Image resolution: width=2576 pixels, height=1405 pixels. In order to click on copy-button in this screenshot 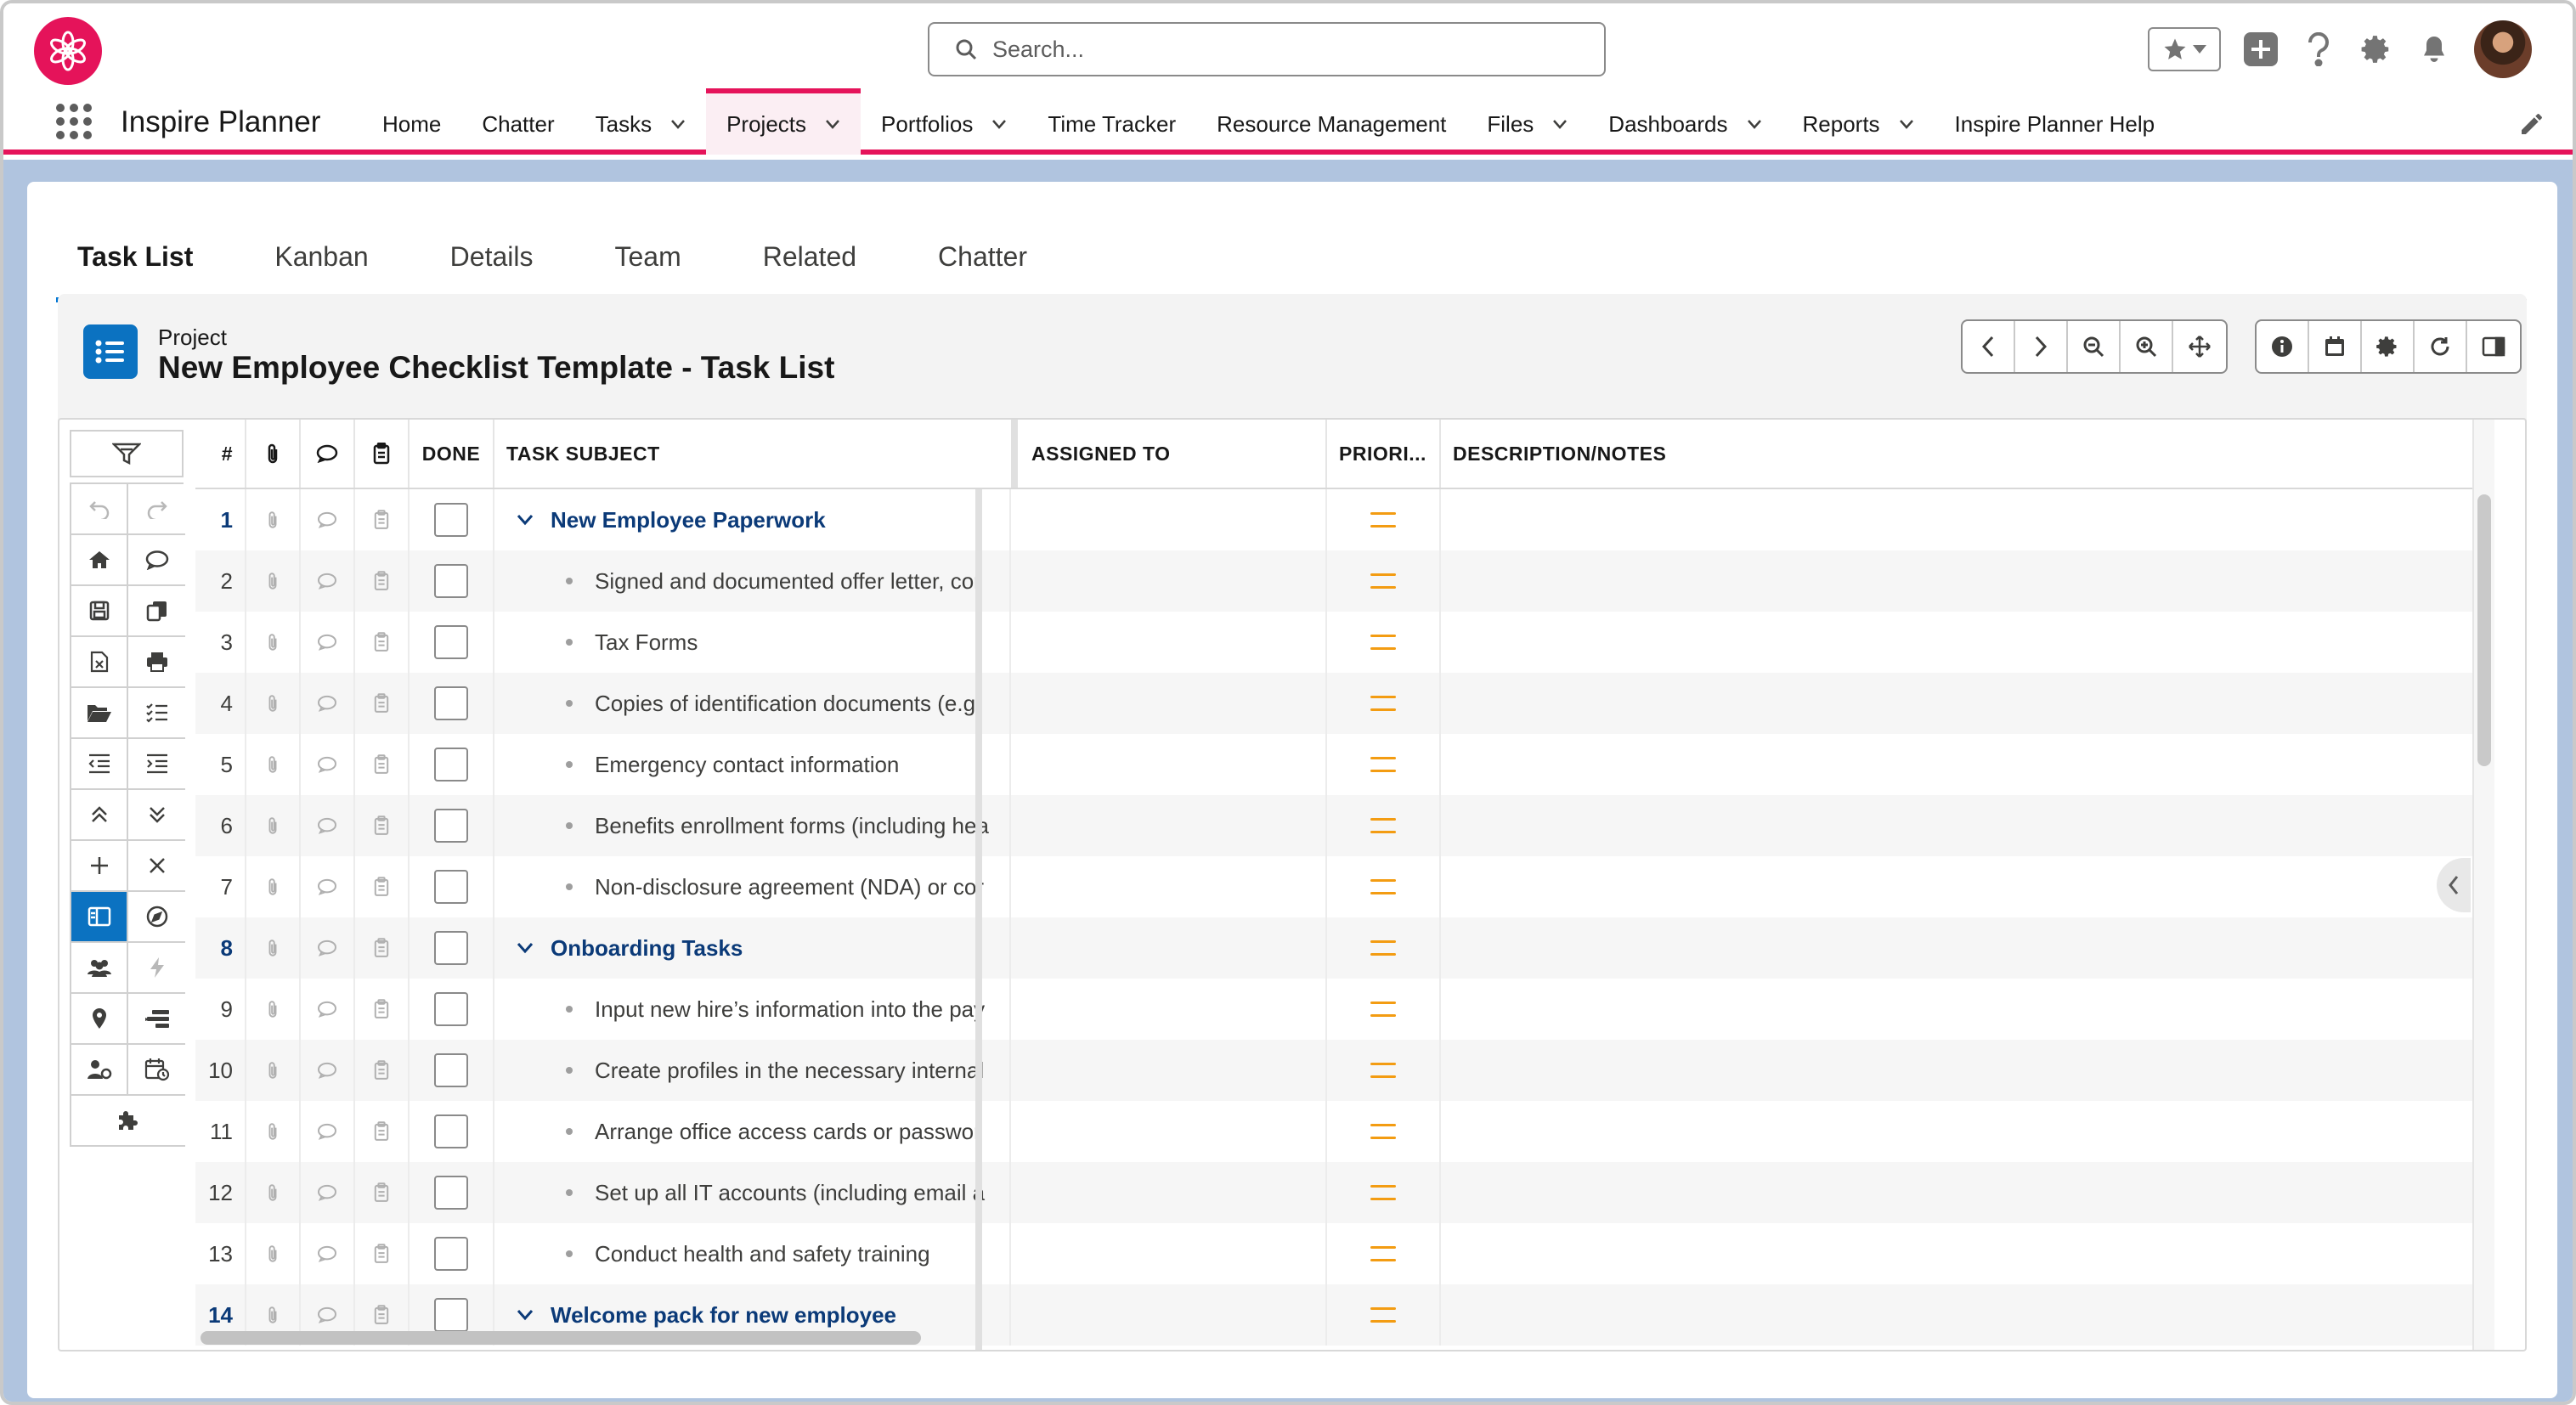, I will do `click(157, 611)`.